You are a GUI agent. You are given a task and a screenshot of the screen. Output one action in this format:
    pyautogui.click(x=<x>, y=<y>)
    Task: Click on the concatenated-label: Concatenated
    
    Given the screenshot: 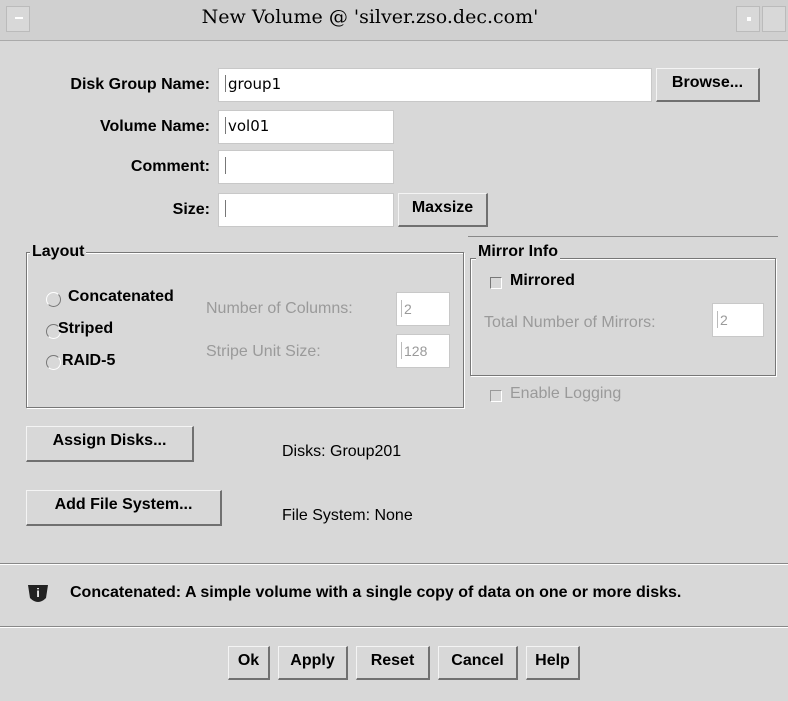 What is the action you would take?
    pyautogui.click(x=121, y=297)
    